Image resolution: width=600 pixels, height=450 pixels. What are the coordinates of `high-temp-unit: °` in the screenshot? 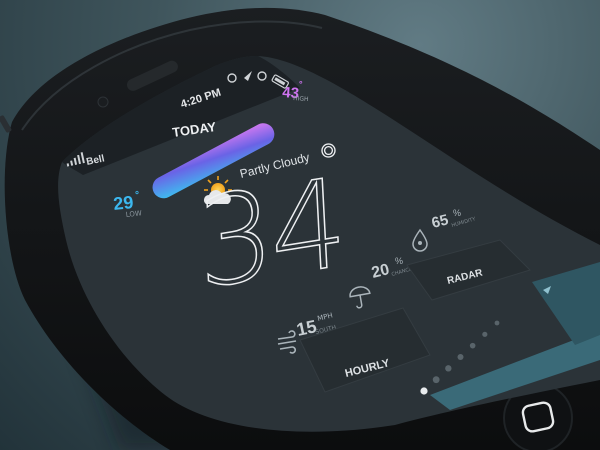 It's located at (301, 84).